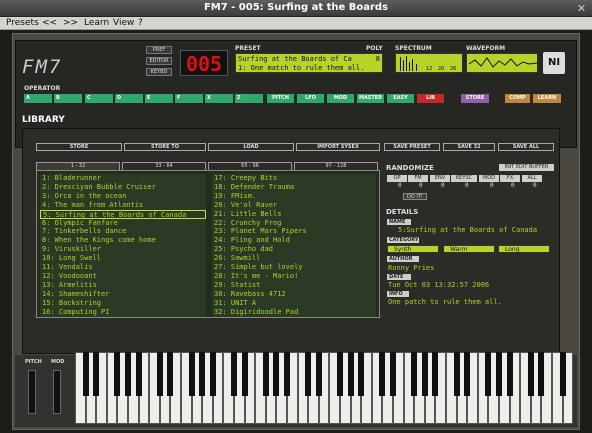 The image size is (592, 433). I want to click on list-item: 20: Ve'ol Raver, so click(294, 205).